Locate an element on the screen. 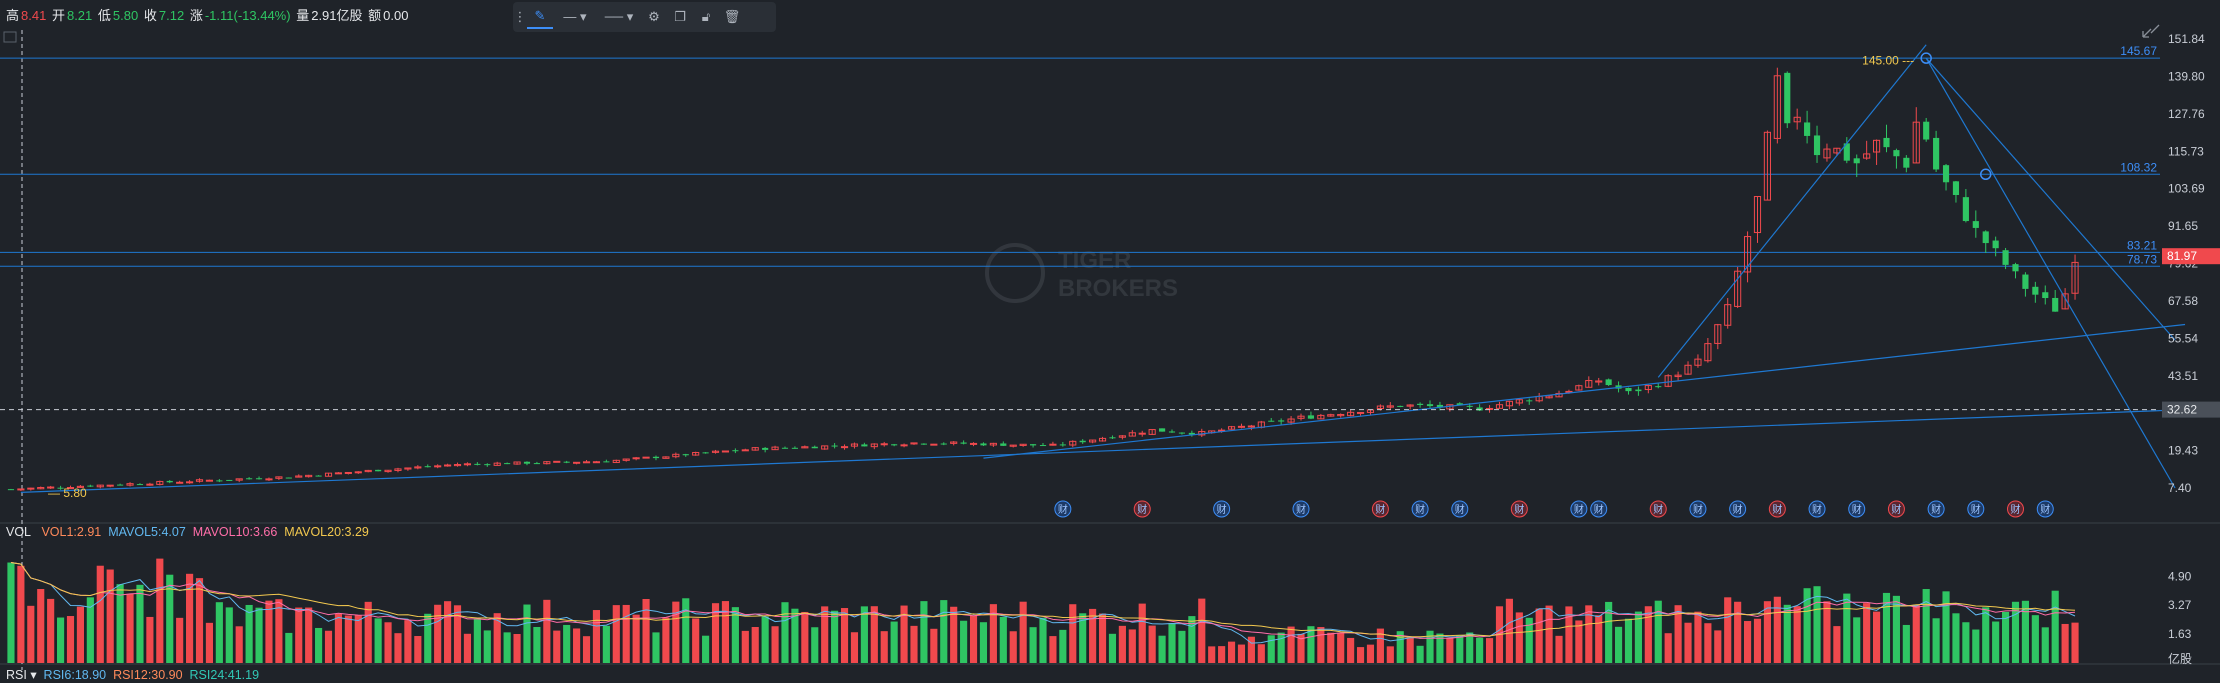 The width and height of the screenshot is (2220, 683). volume-label: 量 is located at coordinates (303, 15).